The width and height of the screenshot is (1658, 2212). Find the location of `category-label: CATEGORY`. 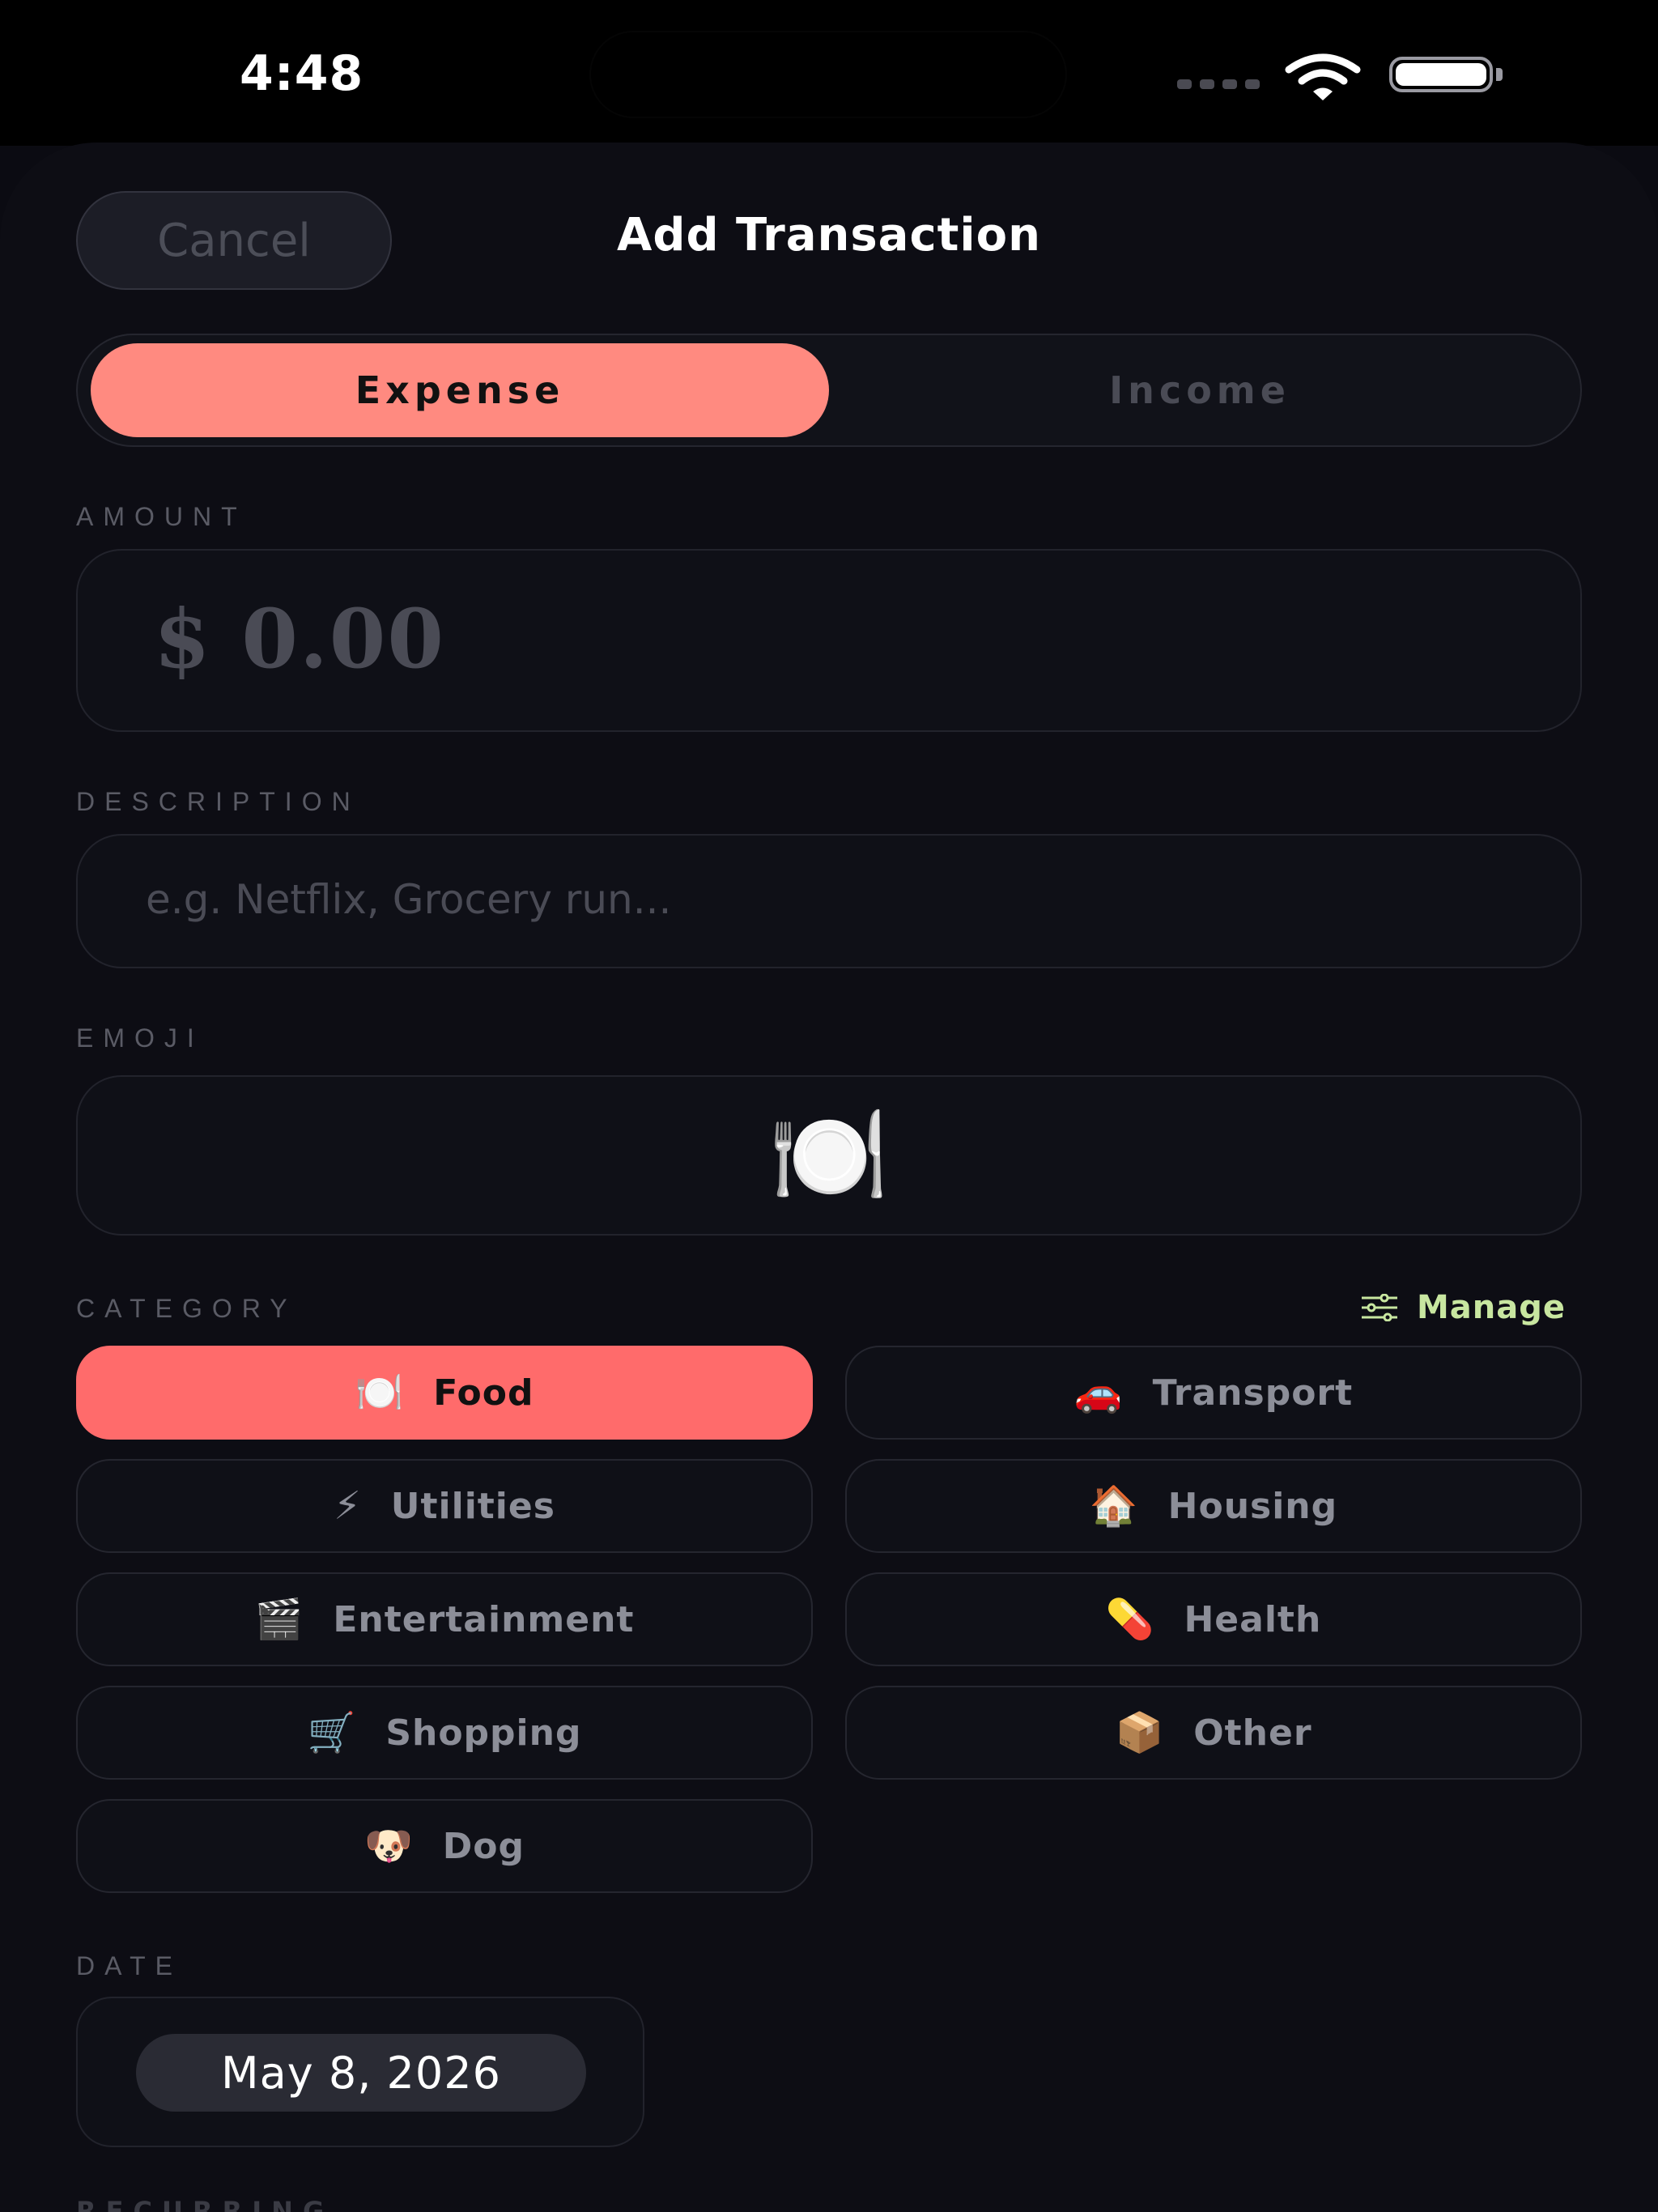

category-label: CATEGORY is located at coordinates (186, 1308).